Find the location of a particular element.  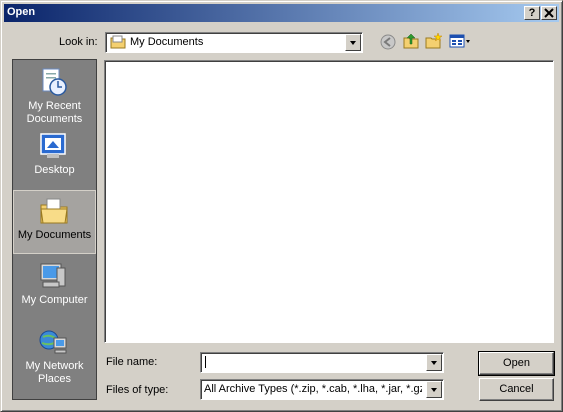

help-button: ? is located at coordinates (532, 13).